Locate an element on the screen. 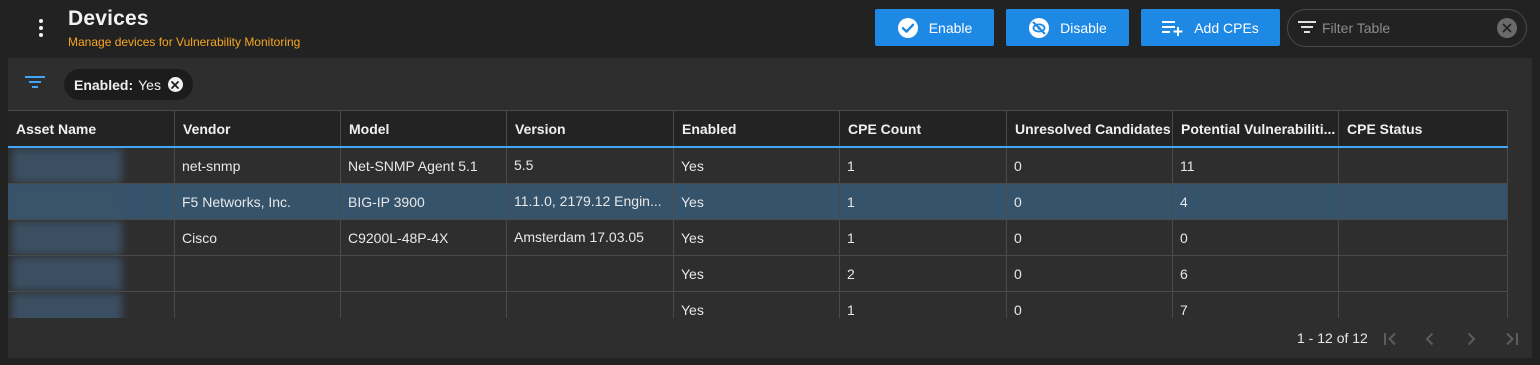  chip-remove-icon is located at coordinates (175, 84).